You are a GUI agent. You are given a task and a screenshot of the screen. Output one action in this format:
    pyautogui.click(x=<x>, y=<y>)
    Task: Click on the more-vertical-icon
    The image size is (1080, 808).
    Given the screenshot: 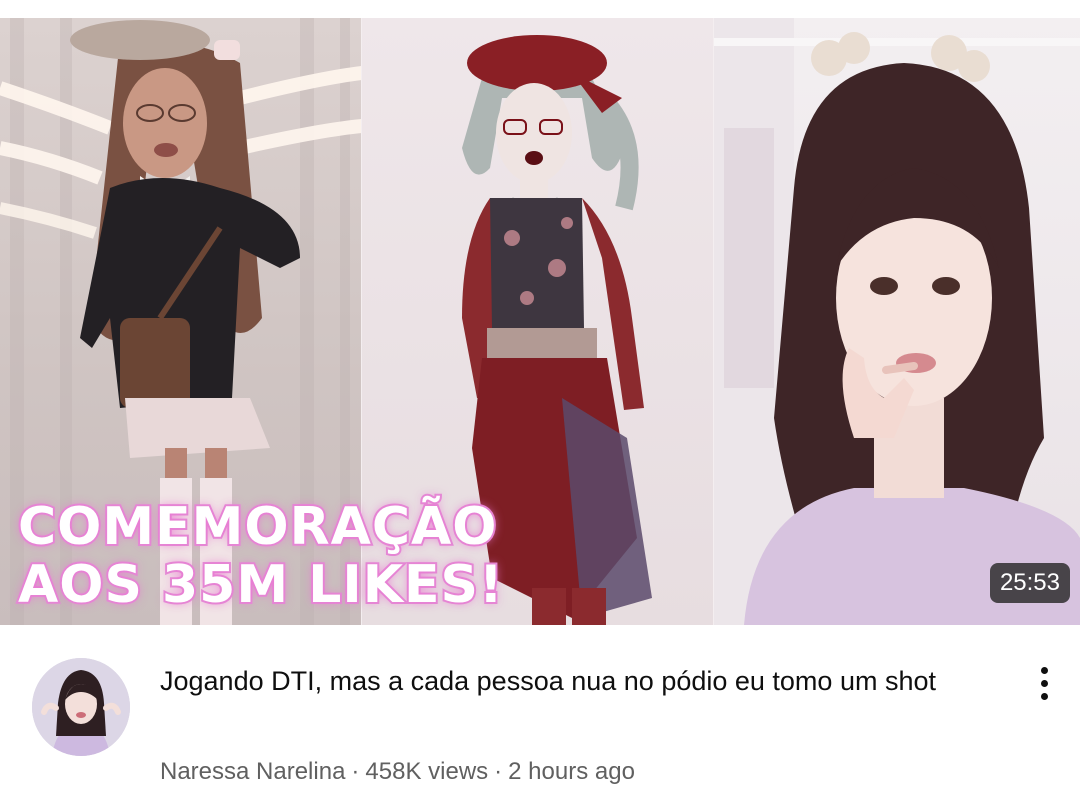 What is the action you would take?
    pyautogui.click(x=1044, y=683)
    